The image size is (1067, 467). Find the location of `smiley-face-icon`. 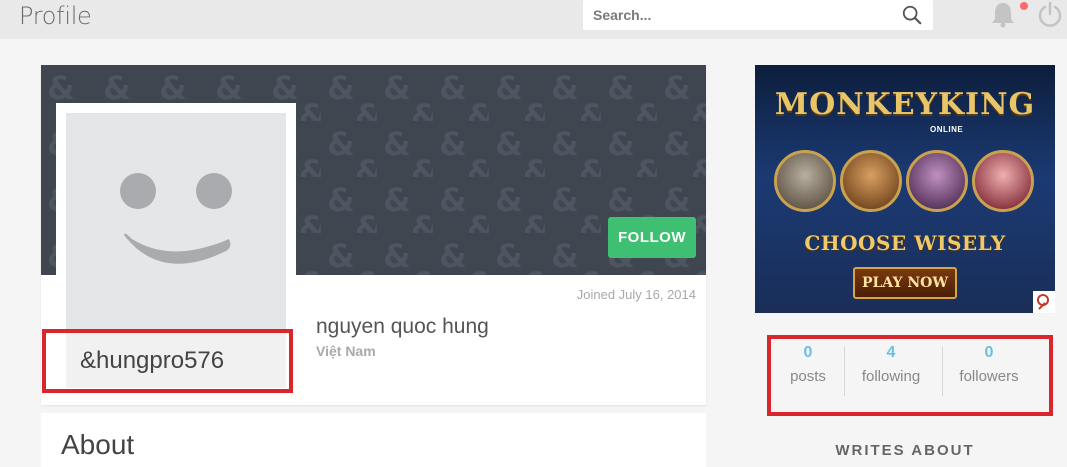

smiley-face-icon is located at coordinates (176, 218).